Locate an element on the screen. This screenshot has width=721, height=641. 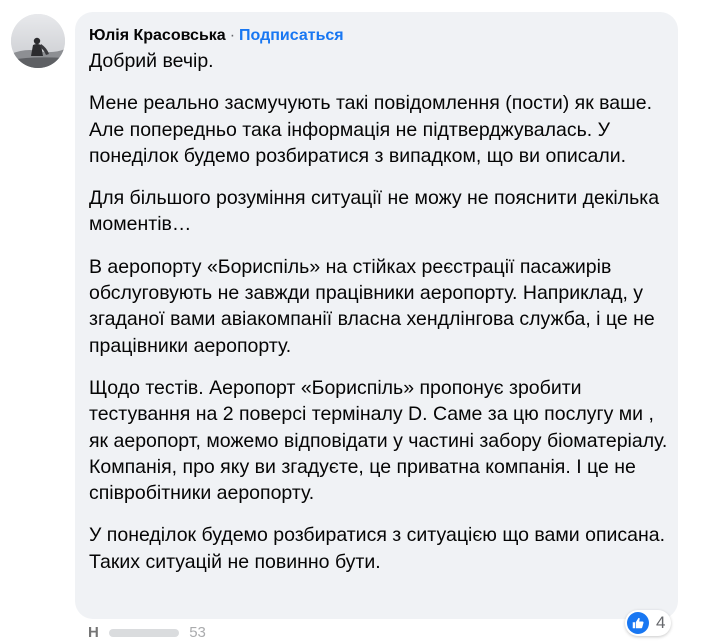
author-name: Юлія Красовська is located at coordinates (157, 35).